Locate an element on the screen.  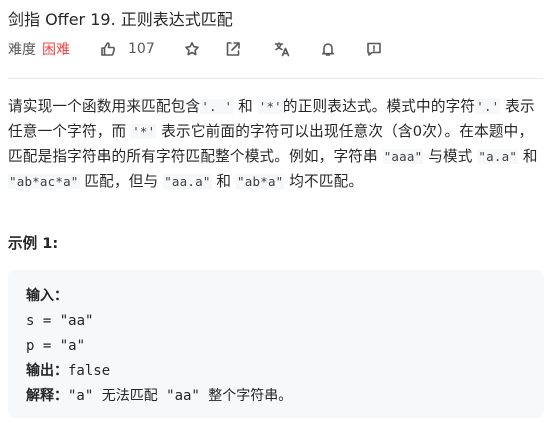
notification-button is located at coordinates (328, 49).